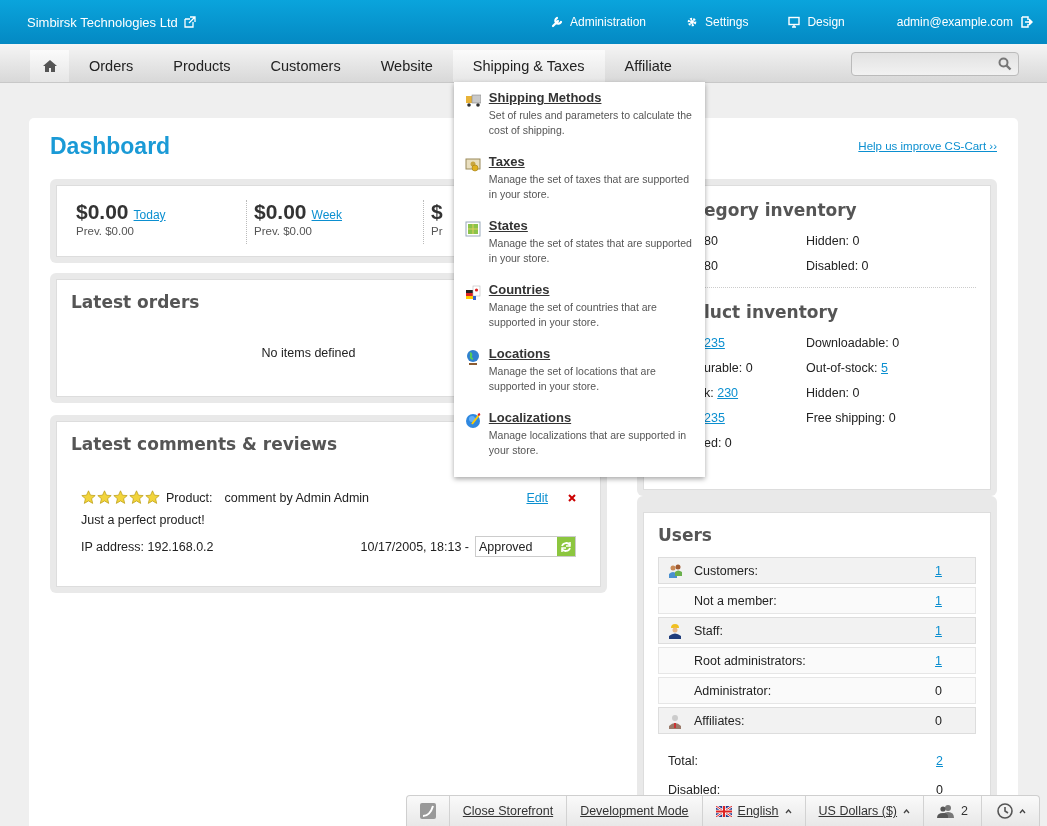  What do you see at coordinates (204, 444) in the screenshot?
I see `panel-title: Latest comments & reviews` at bounding box center [204, 444].